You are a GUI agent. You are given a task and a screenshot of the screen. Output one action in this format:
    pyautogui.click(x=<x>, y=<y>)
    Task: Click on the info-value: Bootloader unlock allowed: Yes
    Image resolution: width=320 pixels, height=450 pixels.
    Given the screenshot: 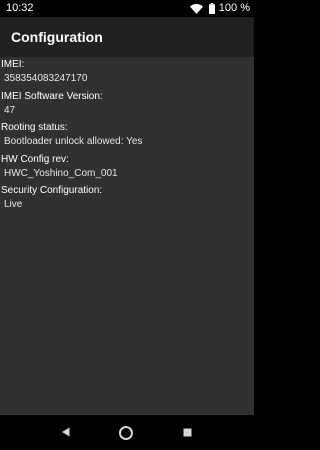 What is the action you would take?
    pyautogui.click(x=73, y=141)
    